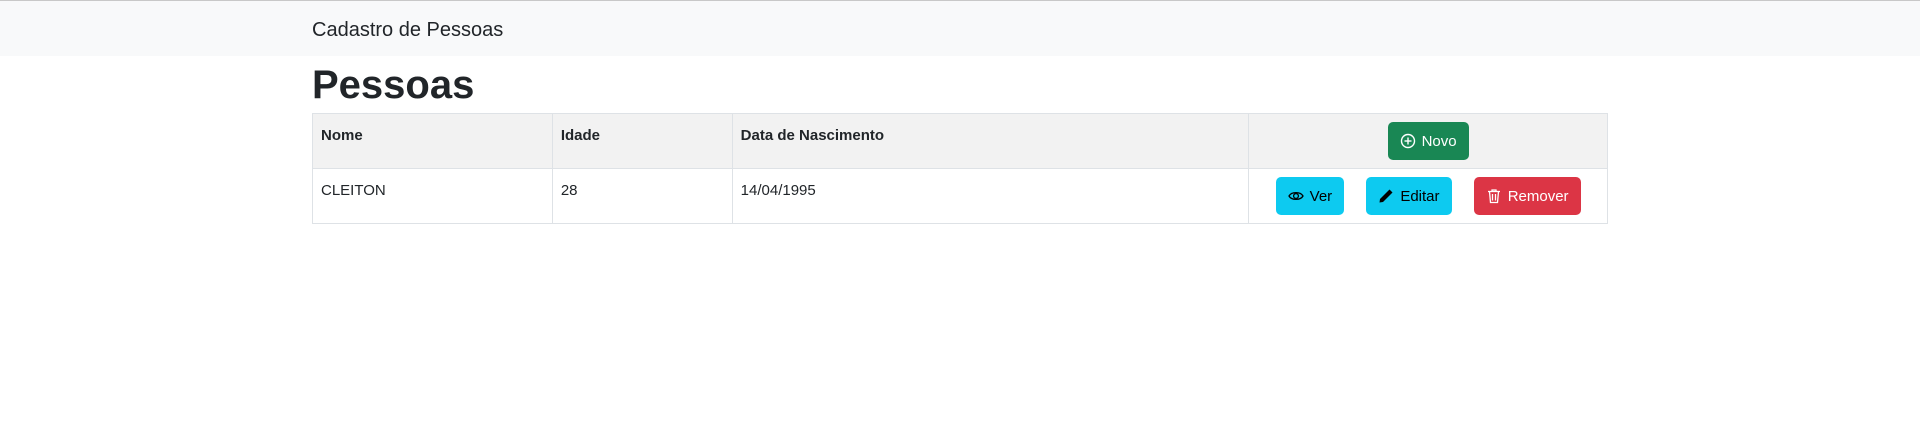  I want to click on new-button: Novo, so click(1428, 141).